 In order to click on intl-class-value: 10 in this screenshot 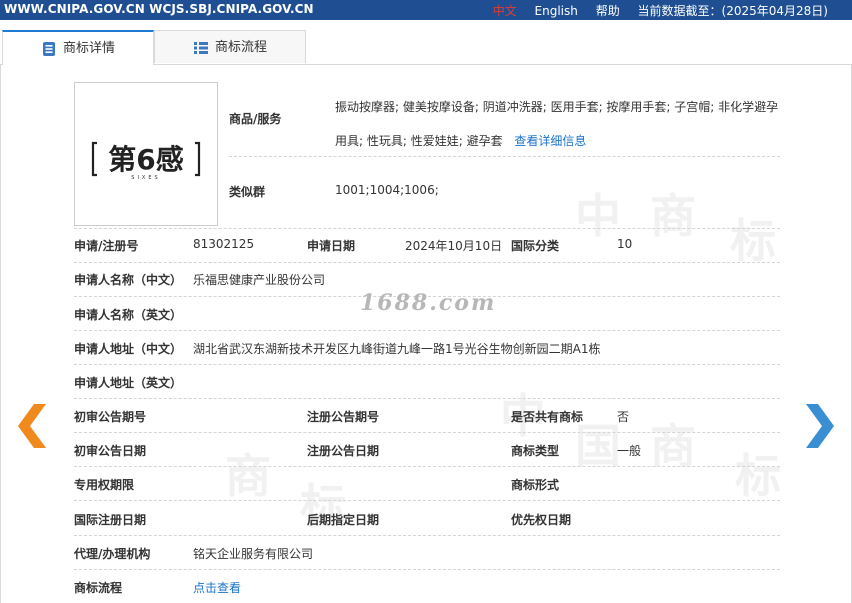, I will do `click(625, 244)`.